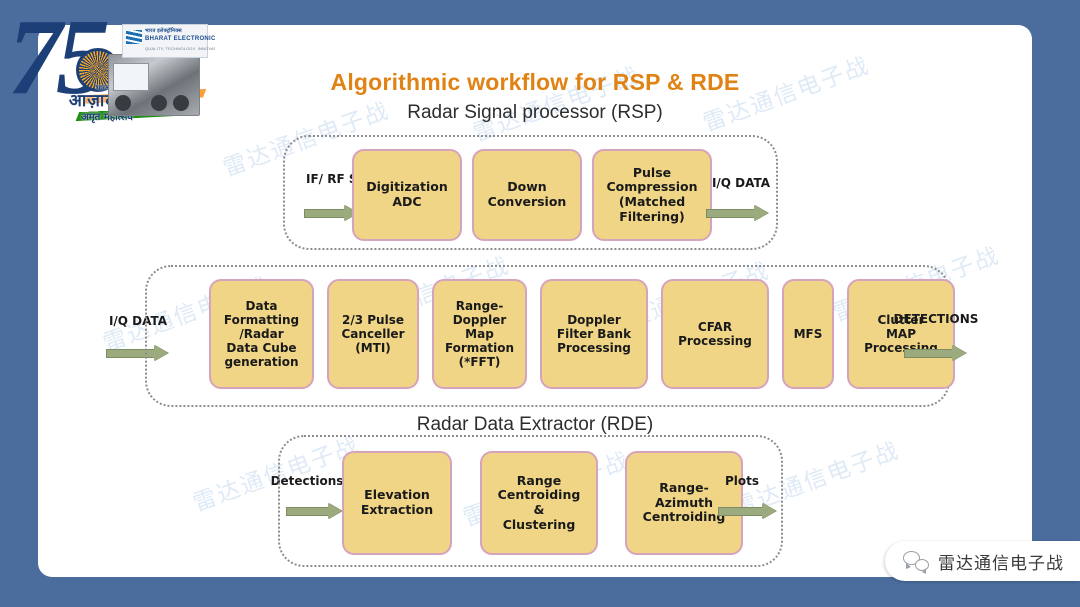 The width and height of the screenshot is (1080, 607). I want to click on radar-vehicle-photo, so click(154, 85).